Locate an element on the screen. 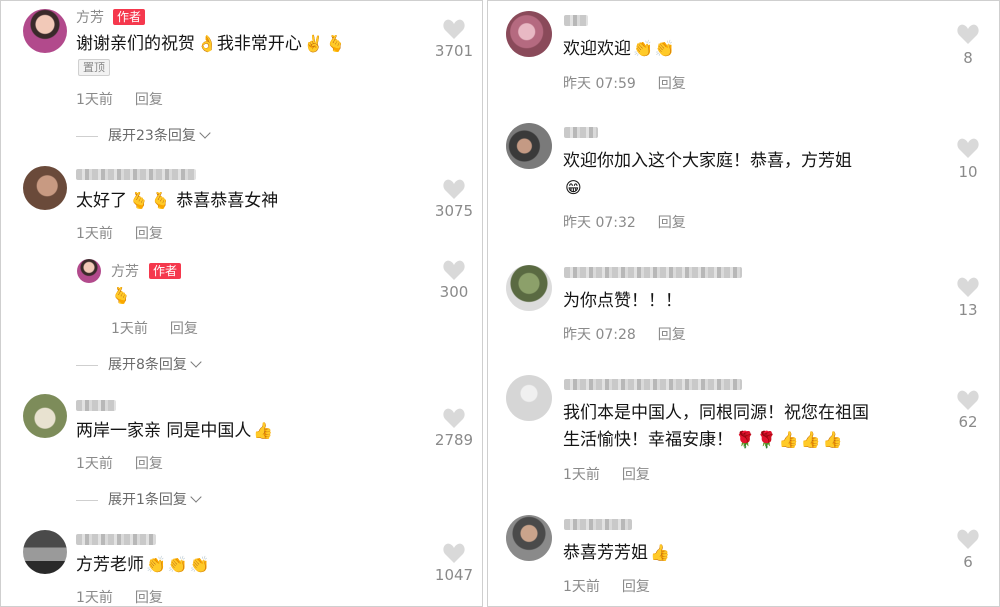 This screenshot has height=607, width=1000. comment-text-line2: 😁 is located at coordinates (572, 188).